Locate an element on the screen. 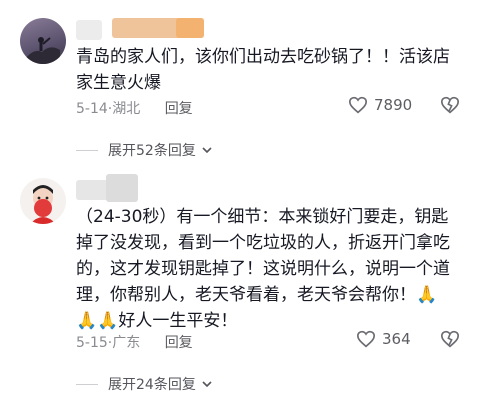 Image resolution: width=480 pixels, height=408 pixels. comment-meta: 5-15·广东 回复 is located at coordinates (134, 342).